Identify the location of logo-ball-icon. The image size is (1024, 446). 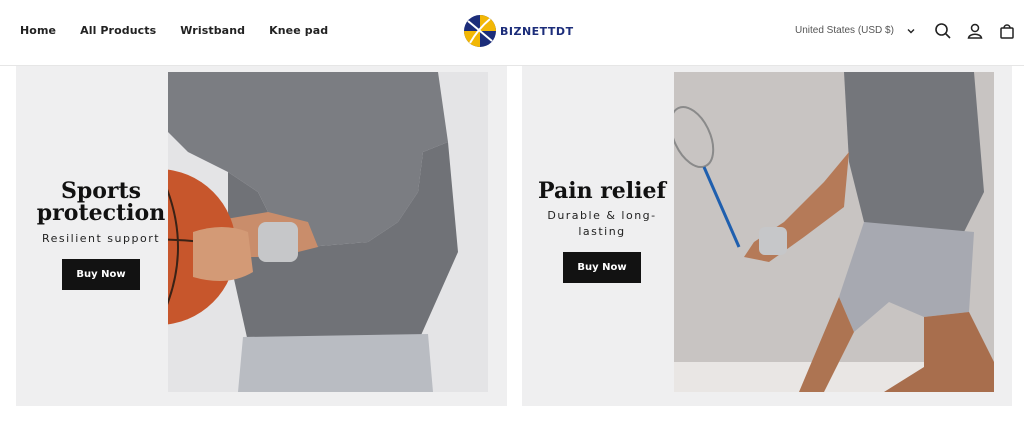
(480, 31).